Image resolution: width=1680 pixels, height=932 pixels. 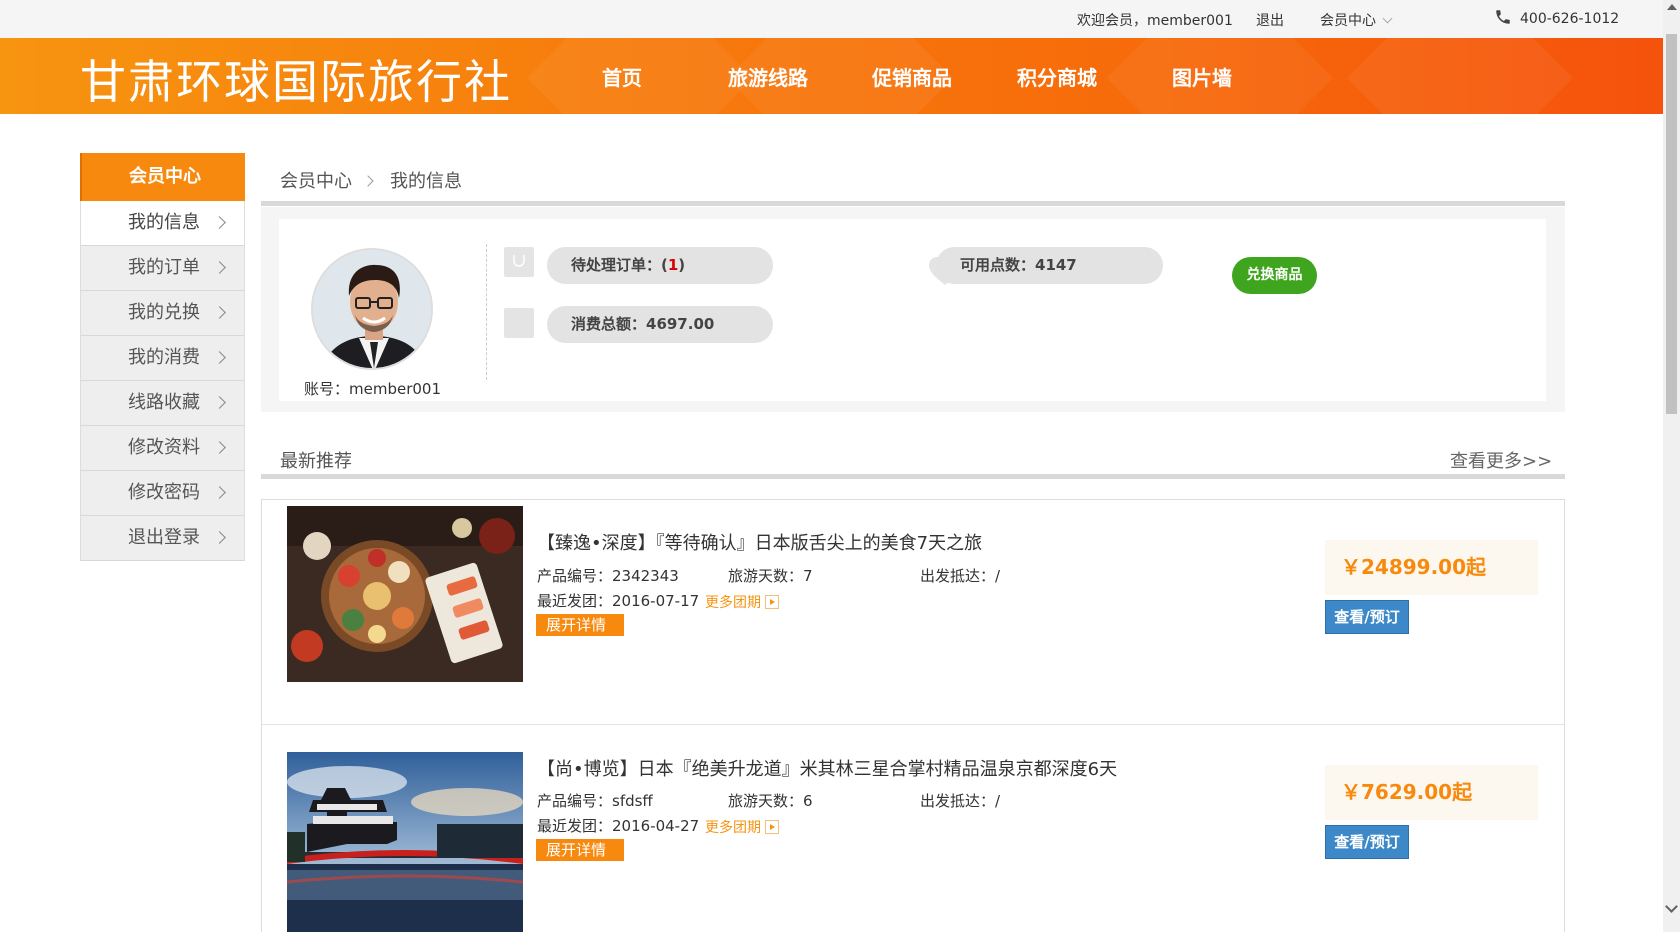 What do you see at coordinates (1431, 792) in the screenshot?
I see `product-price: ￥7629.00起` at bounding box center [1431, 792].